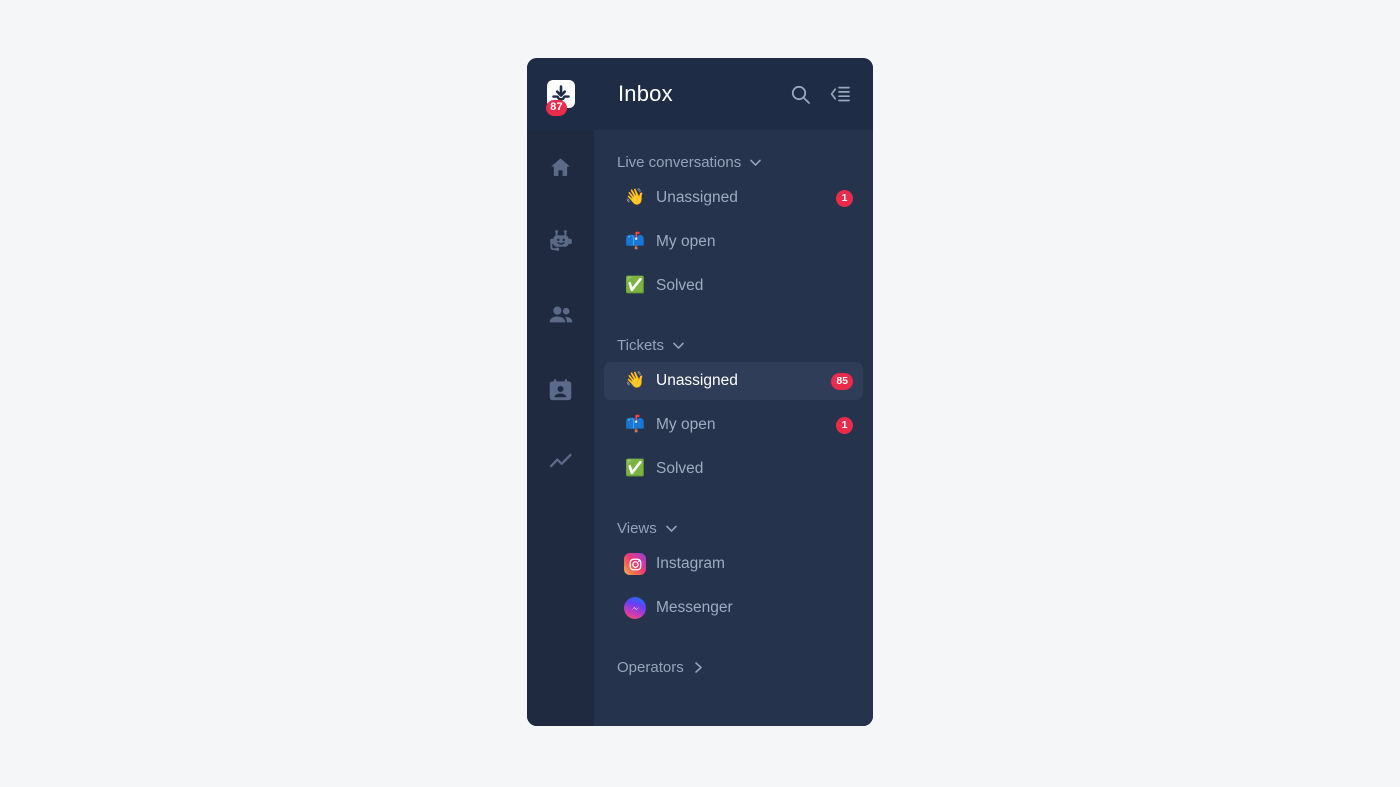 The image size is (1400, 787). I want to click on app-logo: 87, so click(560, 97).